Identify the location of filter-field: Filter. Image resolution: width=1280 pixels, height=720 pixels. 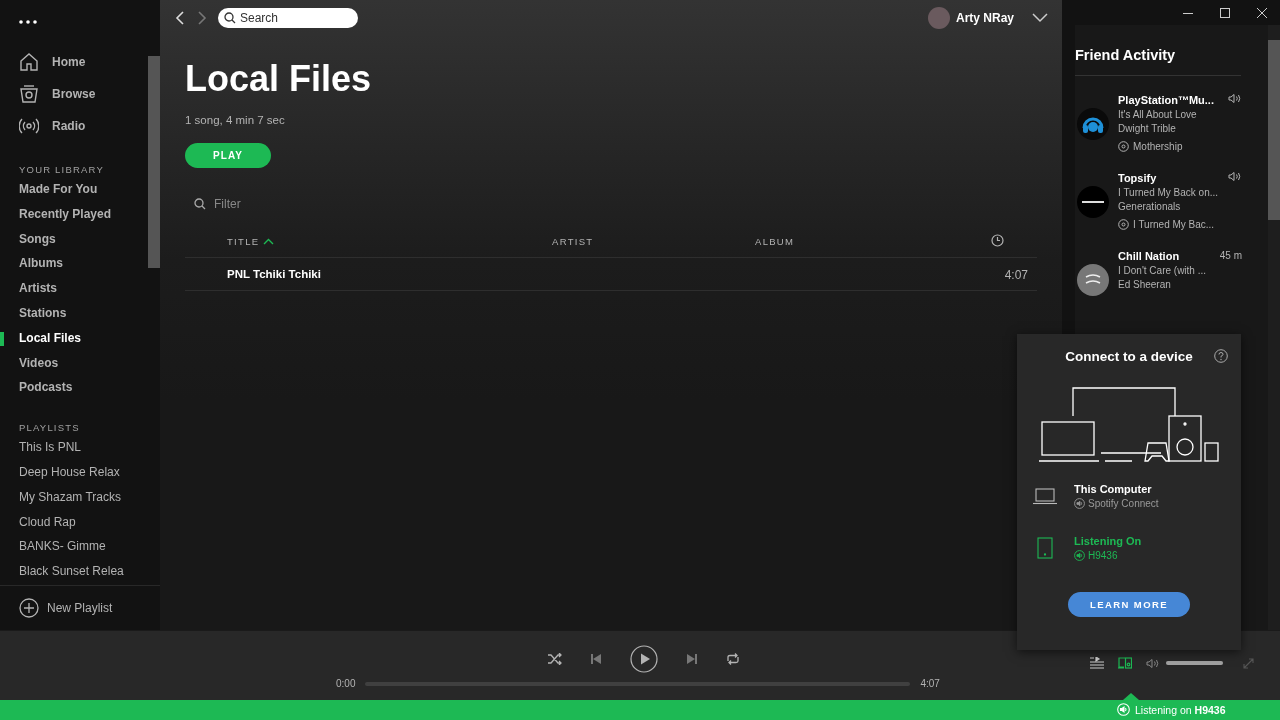
(295, 204).